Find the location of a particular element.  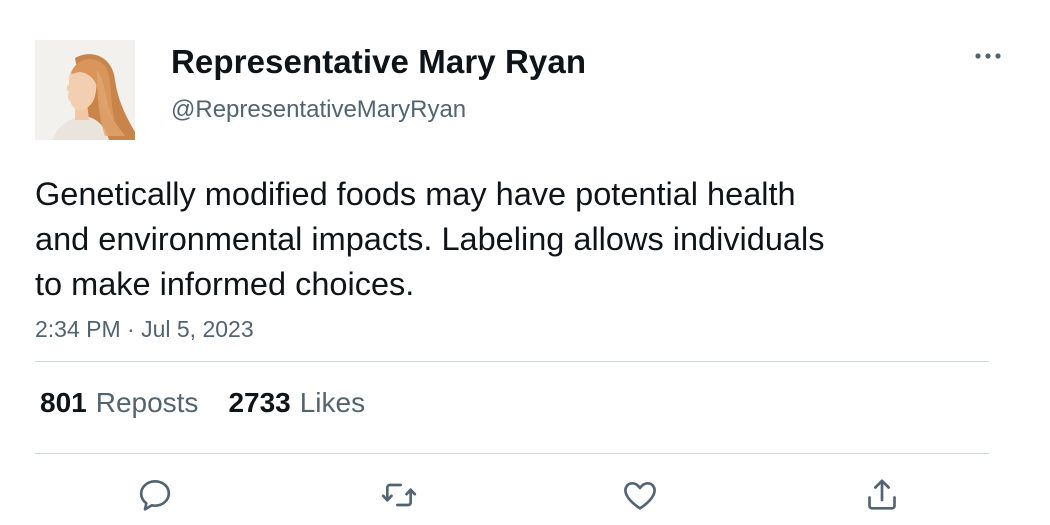

avatar-image is located at coordinates (85, 90).